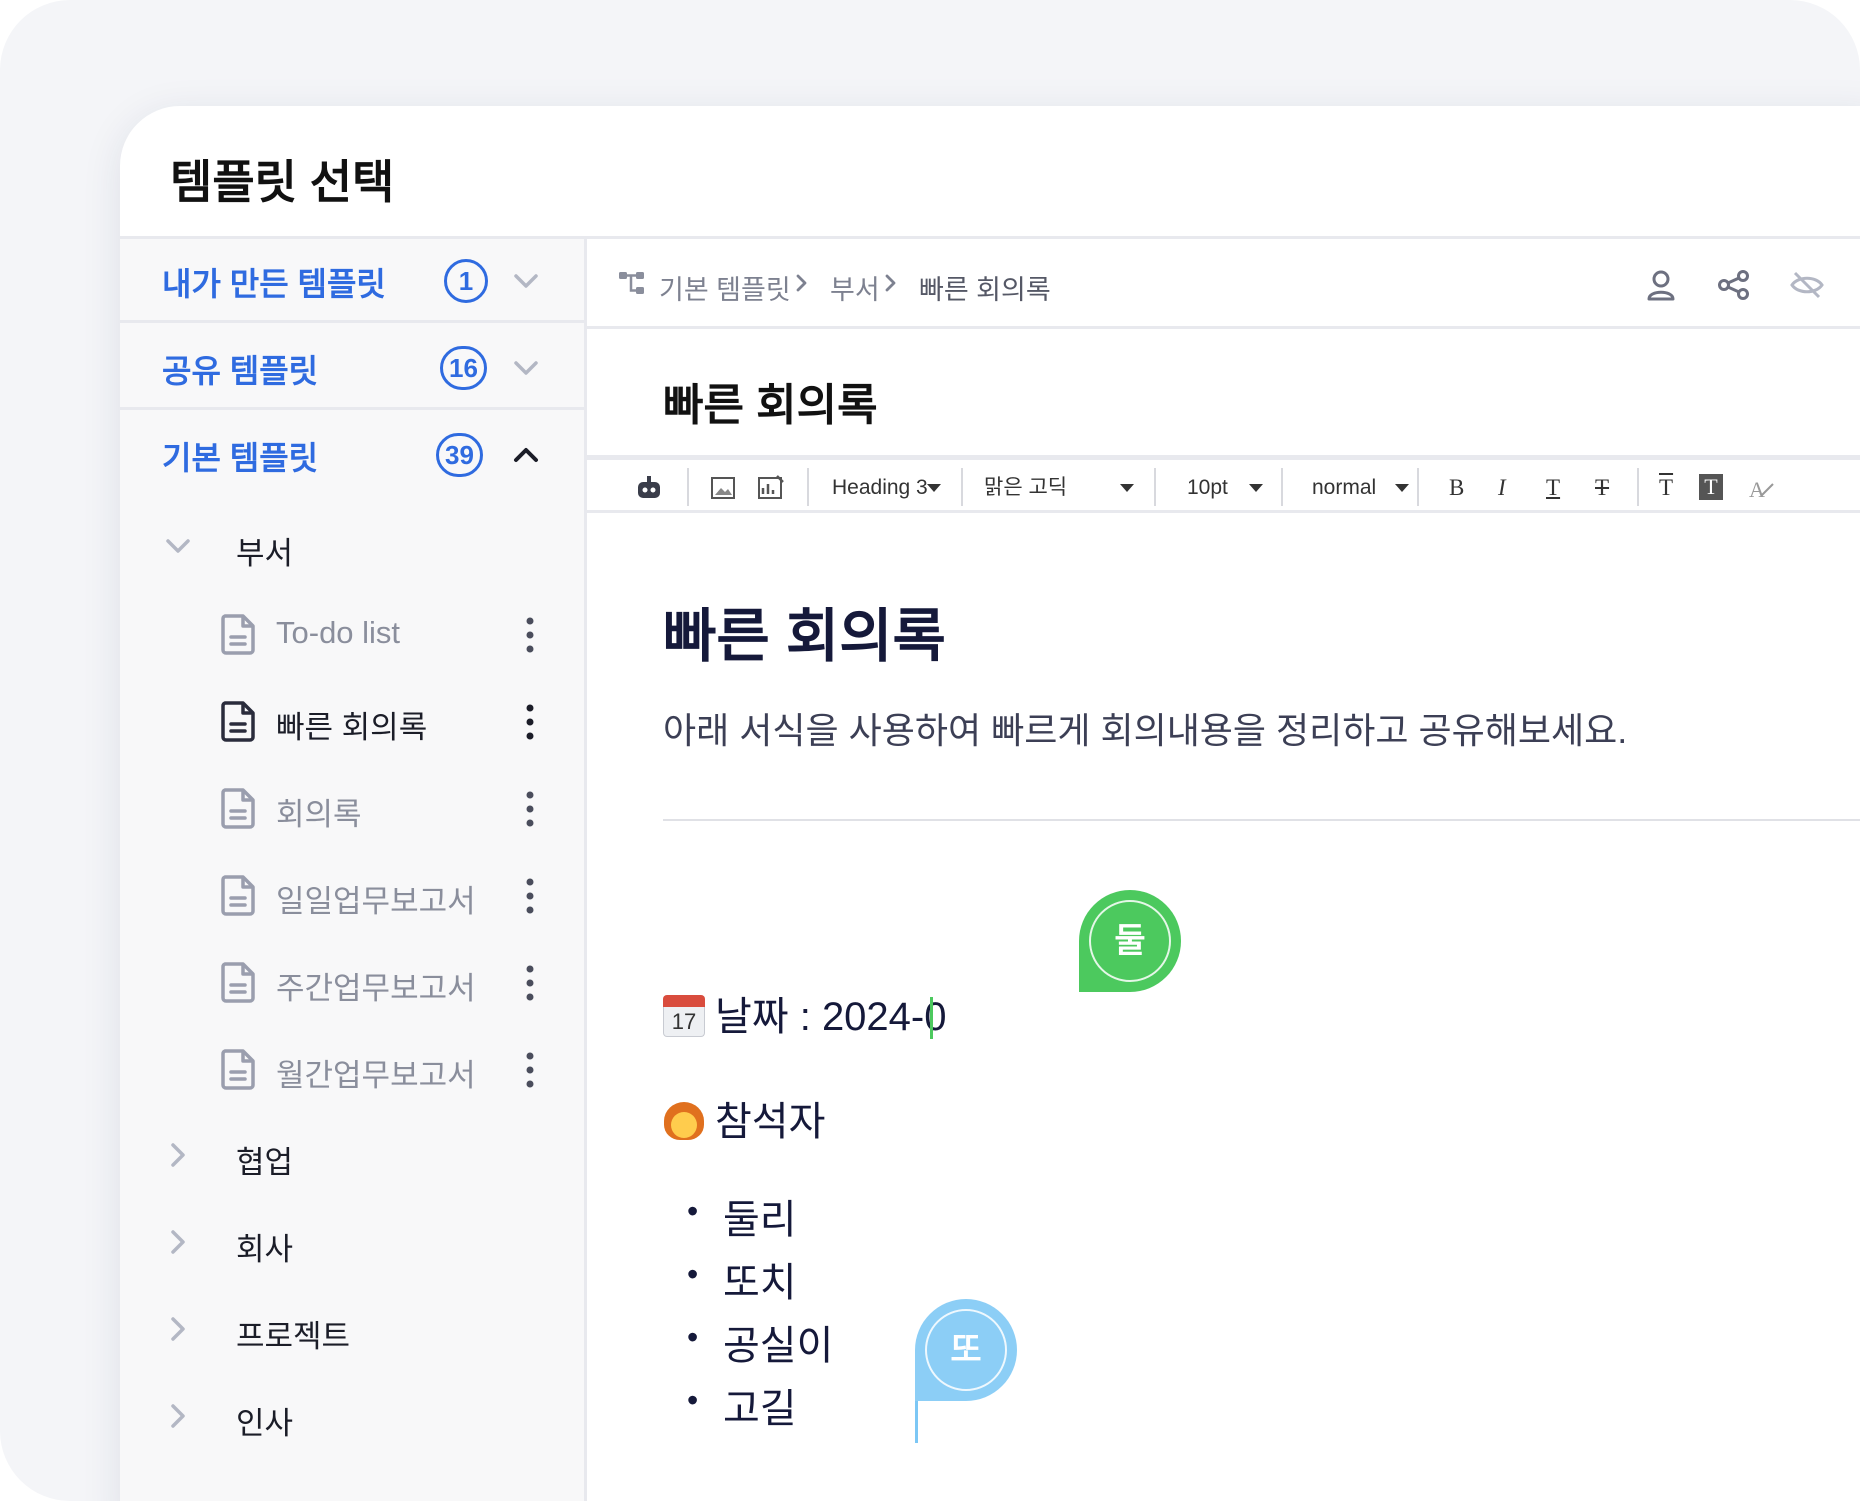 This screenshot has width=1860, height=1501. Describe the element at coordinates (352, 368) in the screenshot. I see `section-shared-templates: 공유 템플릿 16` at that location.